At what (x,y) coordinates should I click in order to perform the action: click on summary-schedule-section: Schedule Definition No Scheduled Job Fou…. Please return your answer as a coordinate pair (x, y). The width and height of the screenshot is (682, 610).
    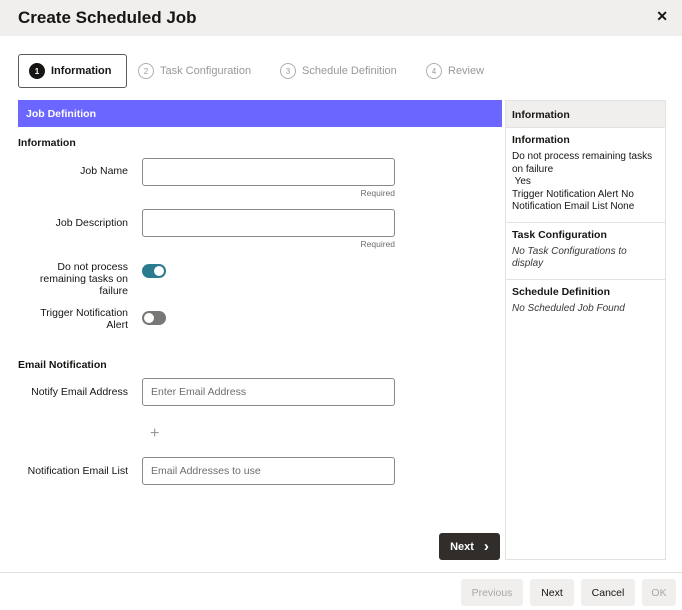
    Looking at the image, I should click on (585, 302).